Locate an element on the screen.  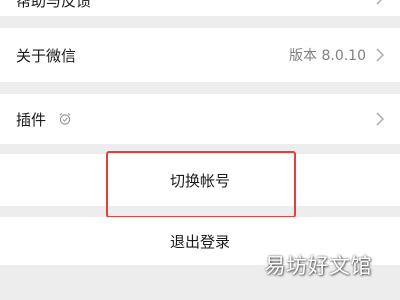
watermark-text: 易坊好文馆 is located at coordinates (318, 266).